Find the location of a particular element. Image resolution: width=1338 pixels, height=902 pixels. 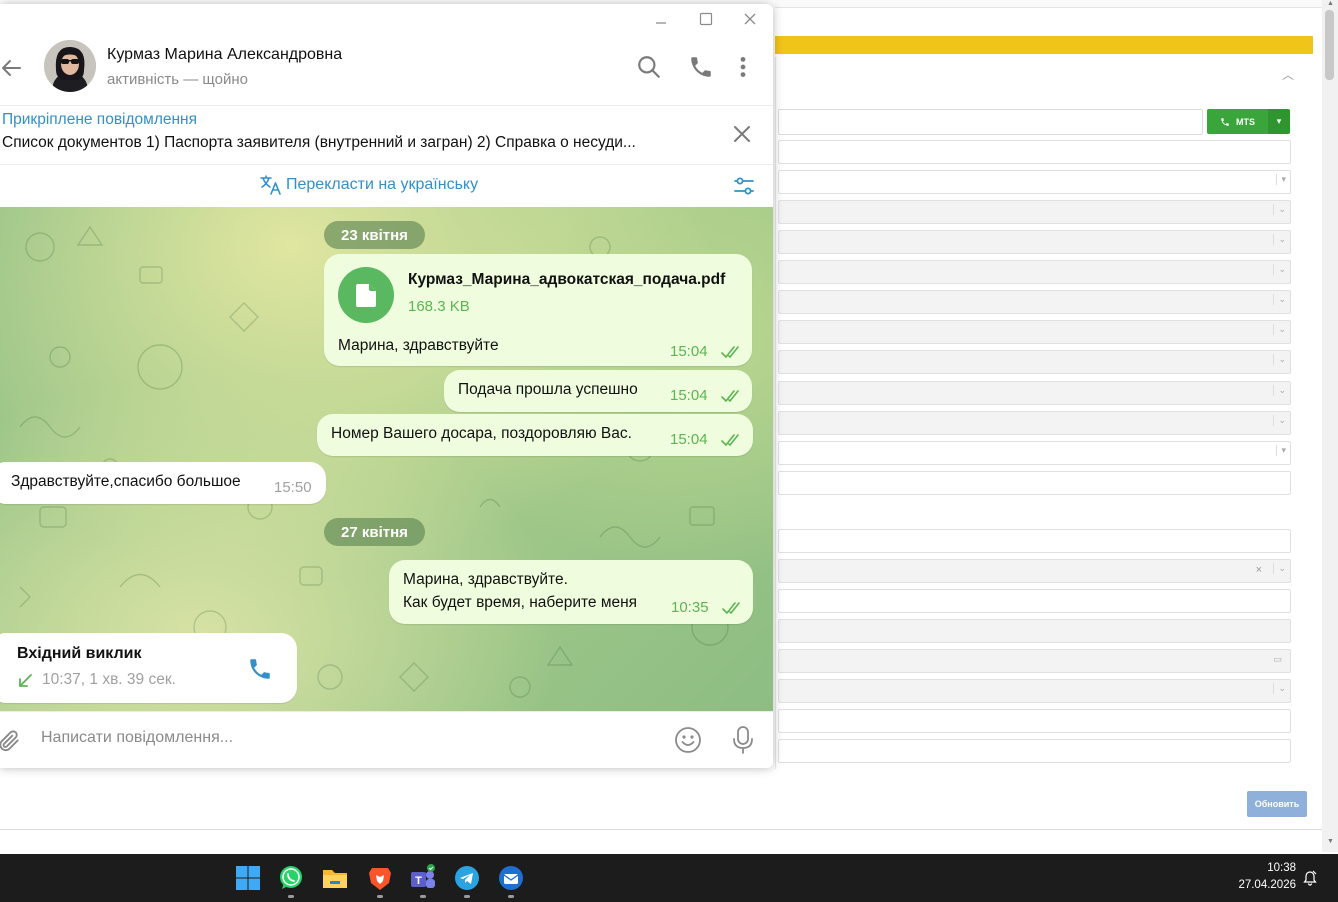

close-pinned-icon is located at coordinates (742, 134).